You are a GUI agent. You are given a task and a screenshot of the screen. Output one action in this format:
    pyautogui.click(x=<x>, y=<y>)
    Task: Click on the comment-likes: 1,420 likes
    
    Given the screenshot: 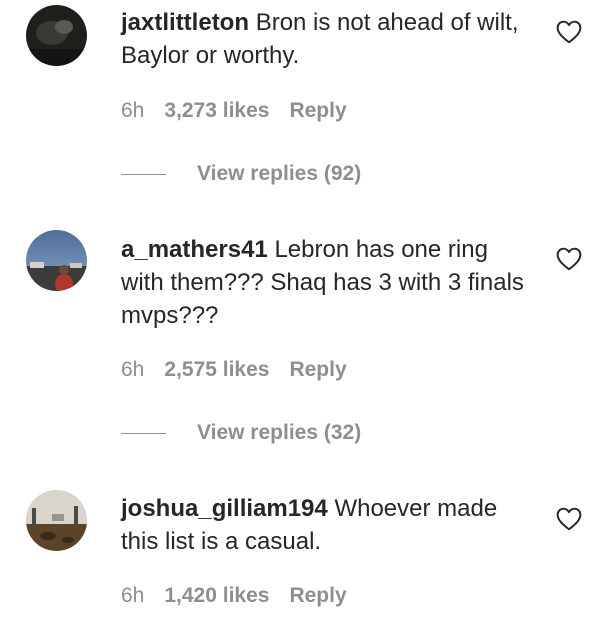 What is the action you would take?
    pyautogui.click(x=216, y=595)
    